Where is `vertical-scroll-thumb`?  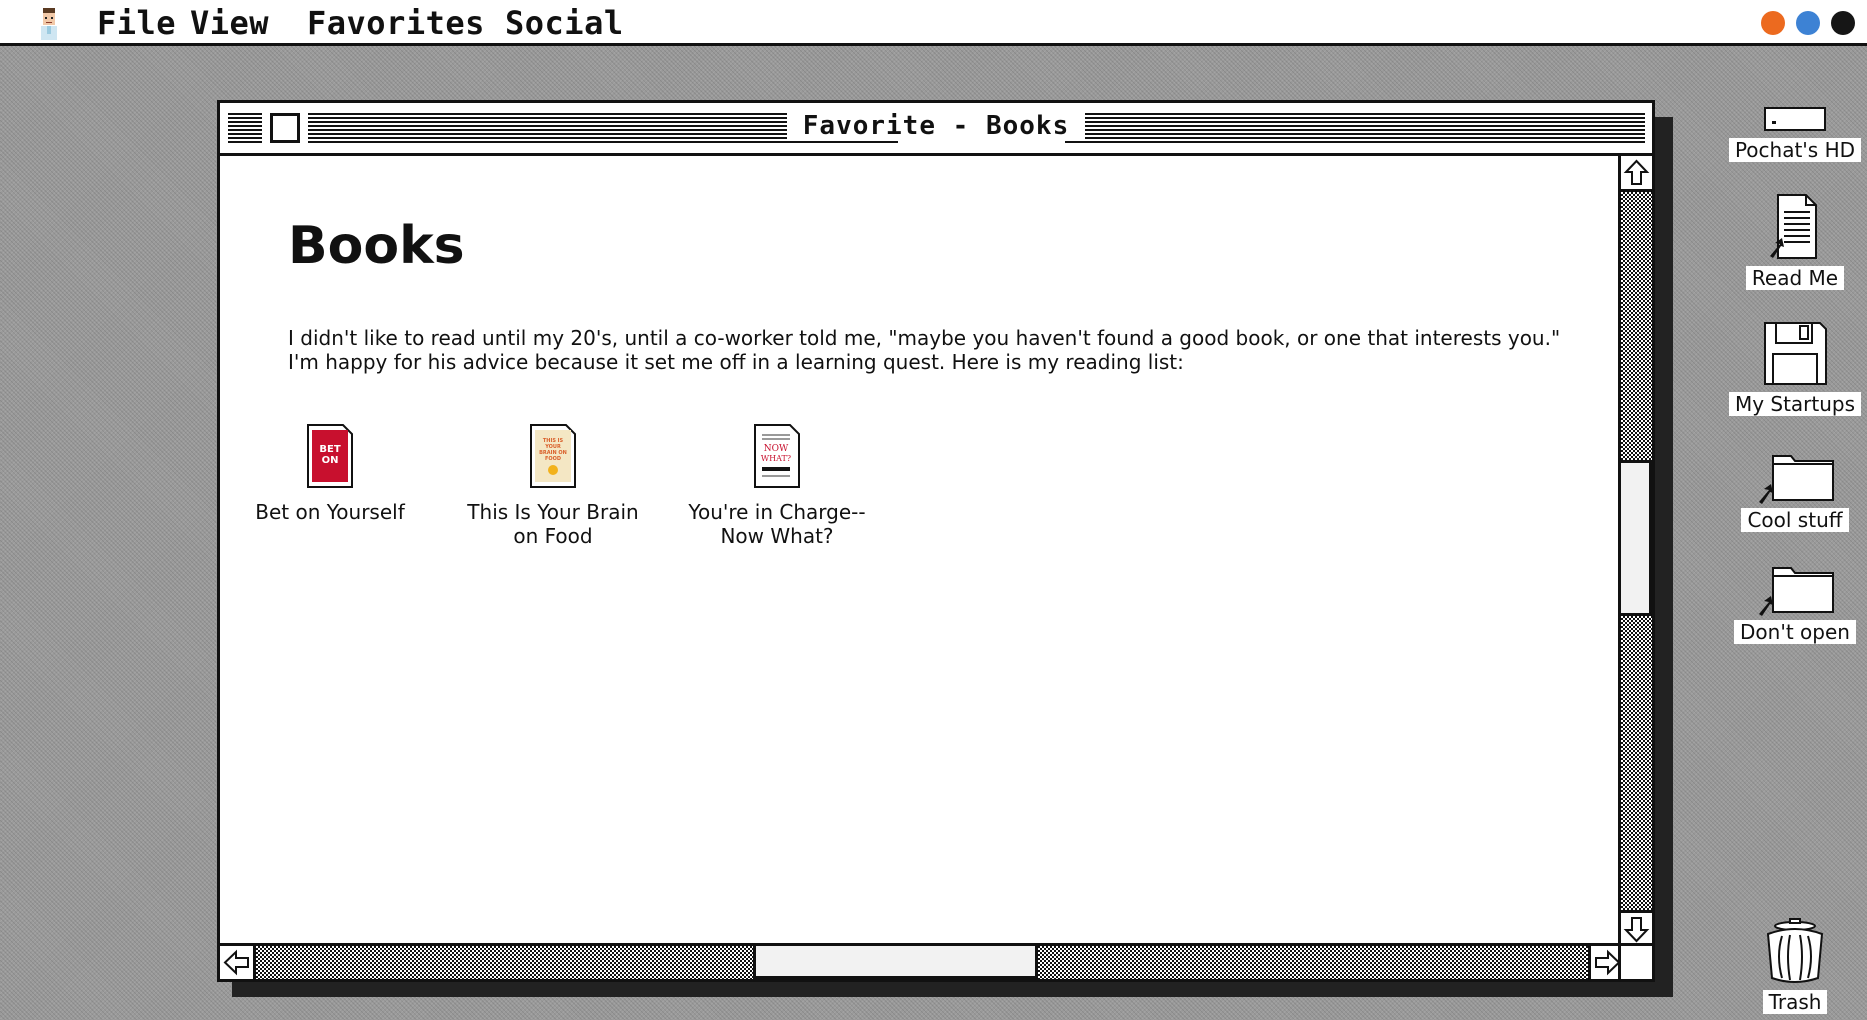
vertical-scroll-thumb is located at coordinates (1635, 538).